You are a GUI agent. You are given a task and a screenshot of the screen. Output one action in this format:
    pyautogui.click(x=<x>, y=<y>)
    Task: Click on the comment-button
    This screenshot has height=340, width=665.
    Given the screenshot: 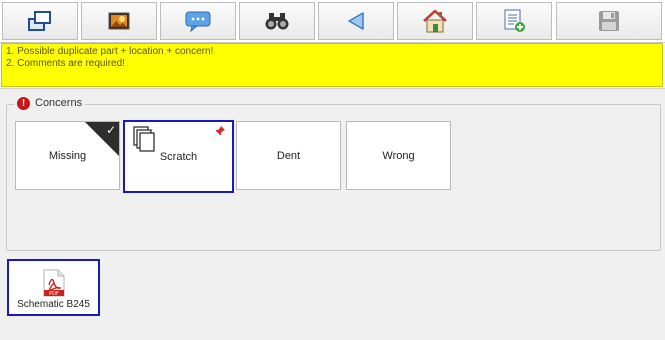 What is the action you would take?
    pyautogui.click(x=198, y=21)
    